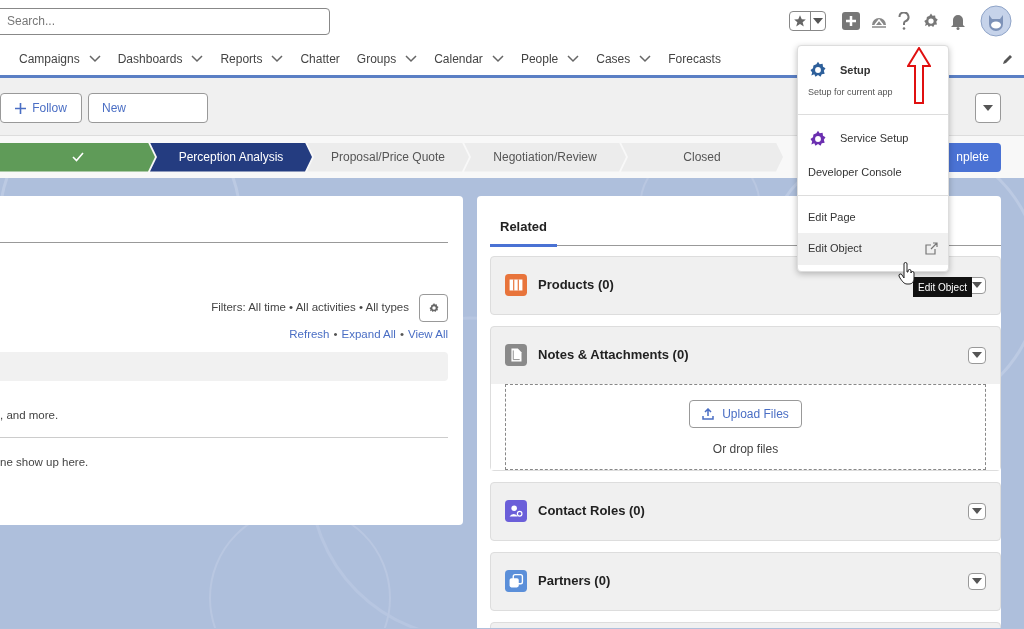 The image size is (1024, 629). What do you see at coordinates (931, 248) in the screenshot?
I see `external-link-icon` at bounding box center [931, 248].